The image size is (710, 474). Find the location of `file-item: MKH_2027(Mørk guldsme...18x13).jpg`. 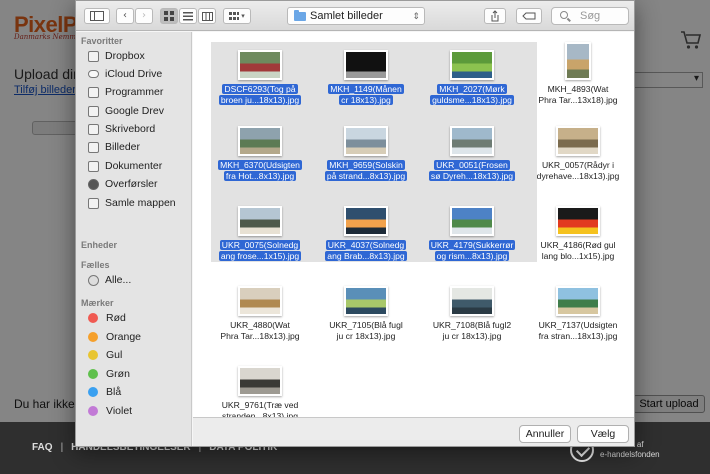

file-item: MKH_2027(Mørk guldsme...18x13).jpg is located at coordinates (472, 79).